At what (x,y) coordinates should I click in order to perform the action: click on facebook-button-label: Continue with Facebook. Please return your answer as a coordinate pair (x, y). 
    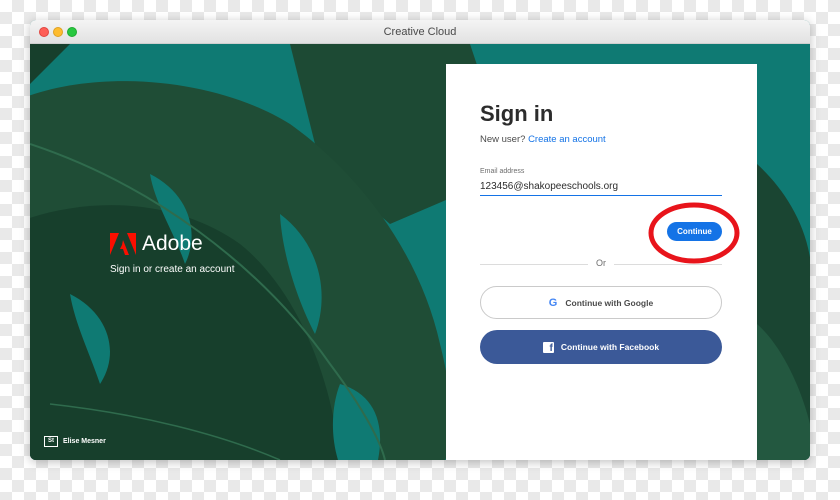
    Looking at the image, I should click on (610, 347).